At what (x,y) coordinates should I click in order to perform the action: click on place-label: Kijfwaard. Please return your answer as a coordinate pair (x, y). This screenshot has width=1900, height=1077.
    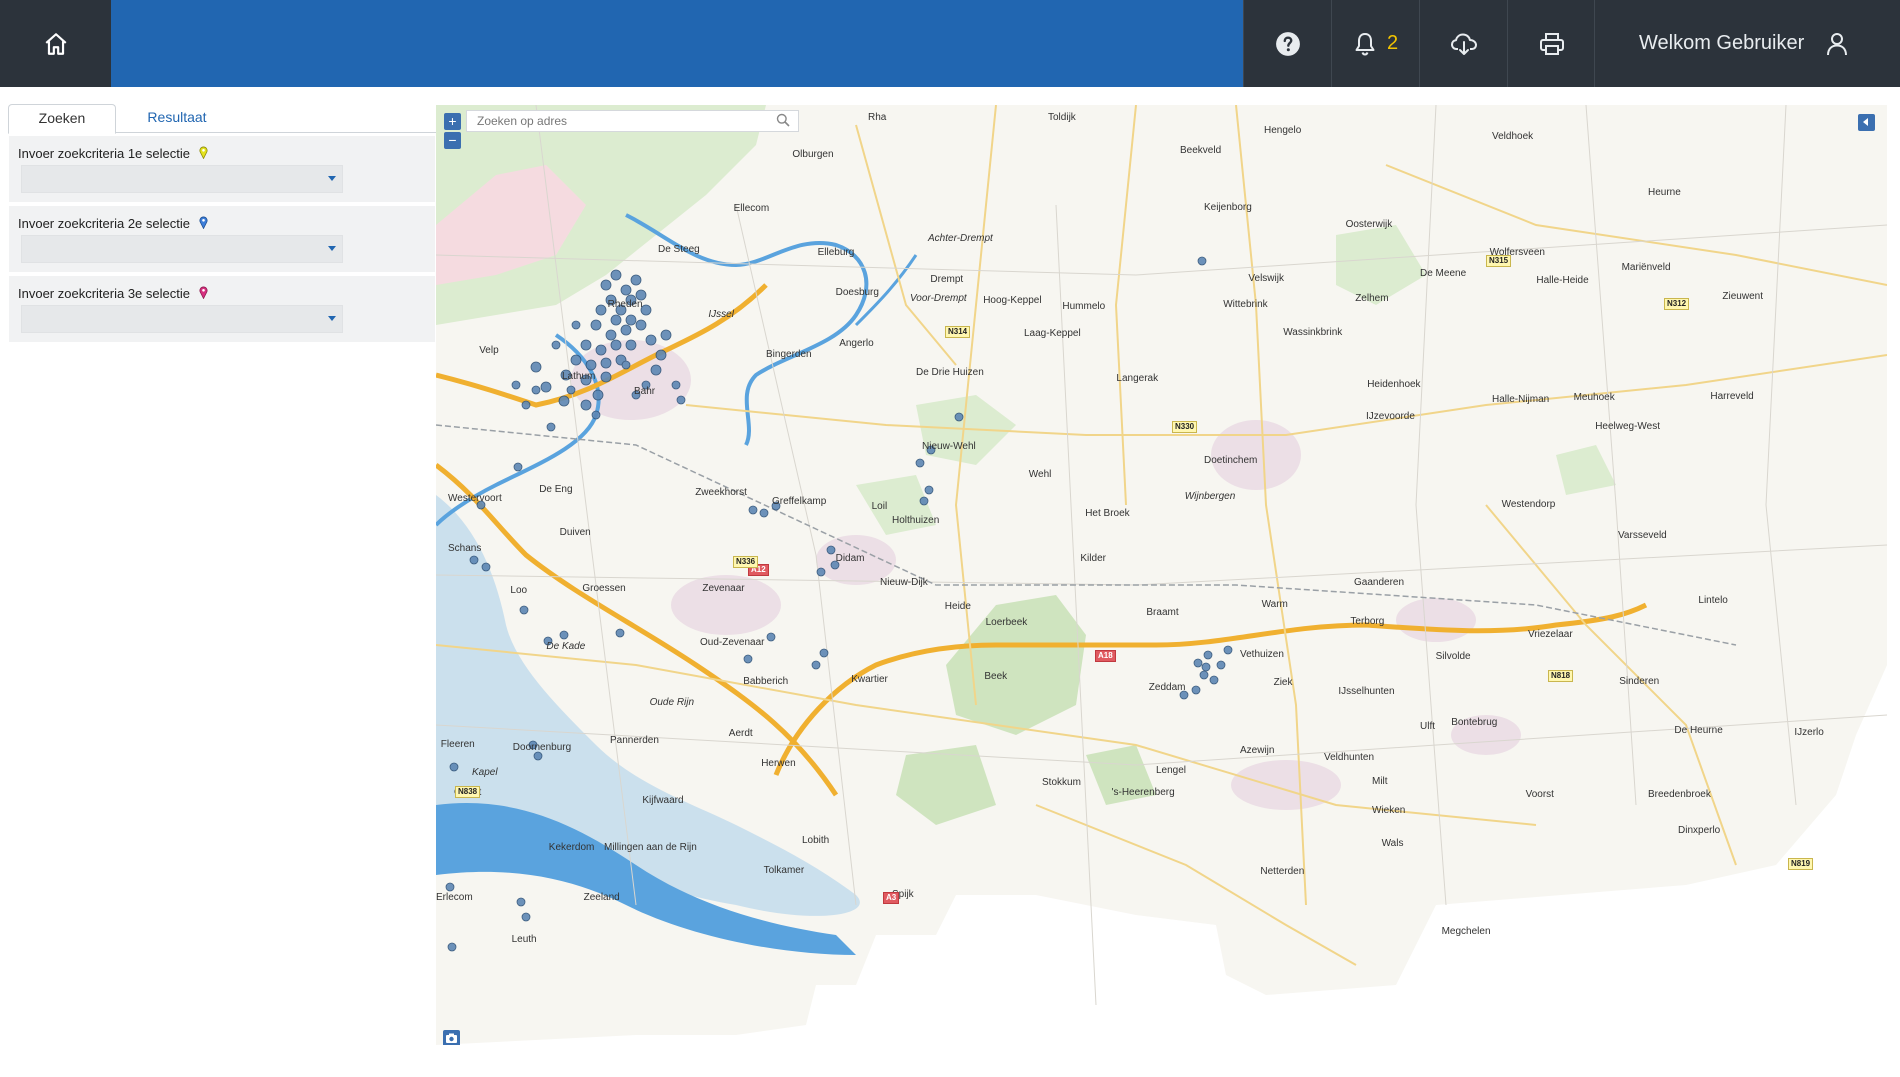
    Looking at the image, I should click on (663, 800).